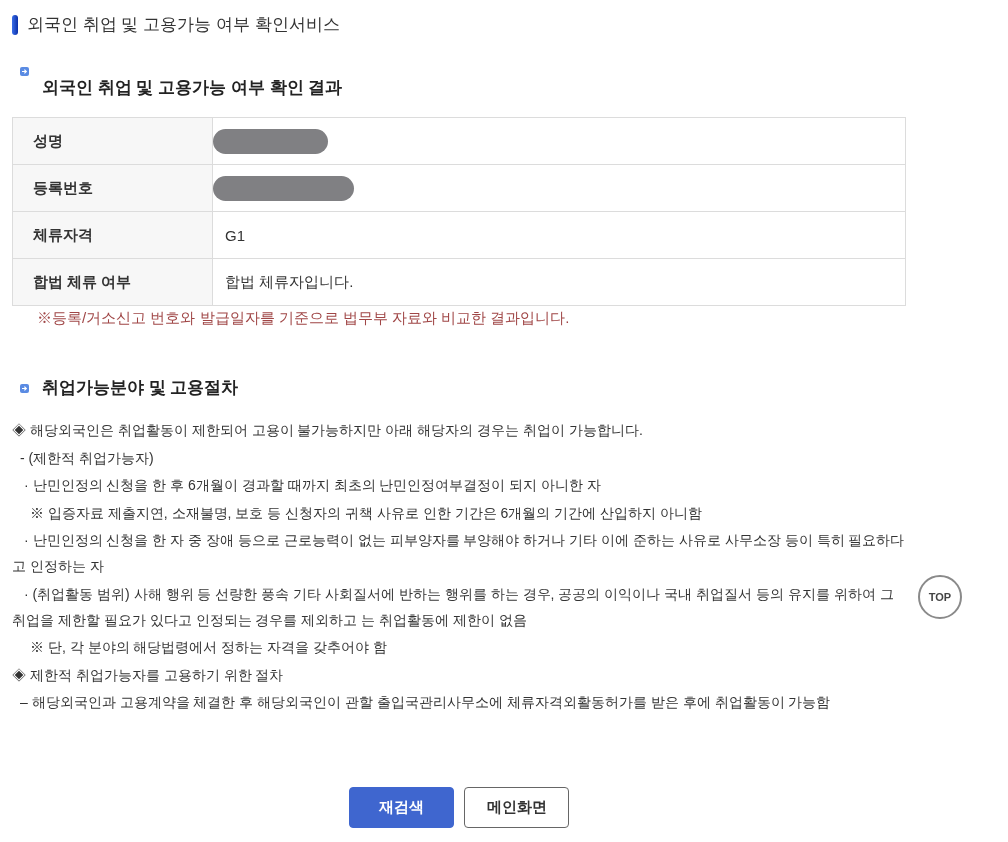 This screenshot has width=1008, height=842. Describe the element at coordinates (559, 282) in the screenshot. I see `field-value: 합법 체류자입니다.` at that location.